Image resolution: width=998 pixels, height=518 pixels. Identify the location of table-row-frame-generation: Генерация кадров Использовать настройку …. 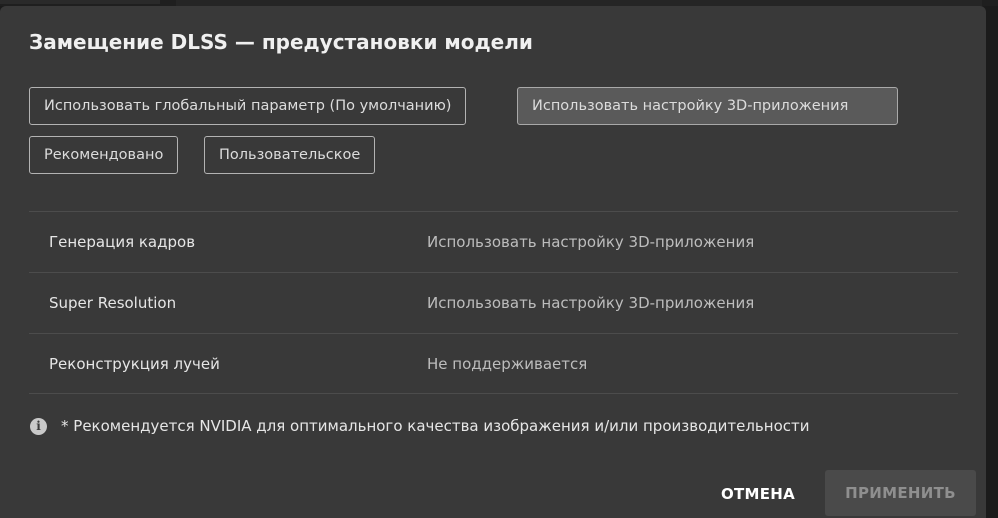
(493, 241).